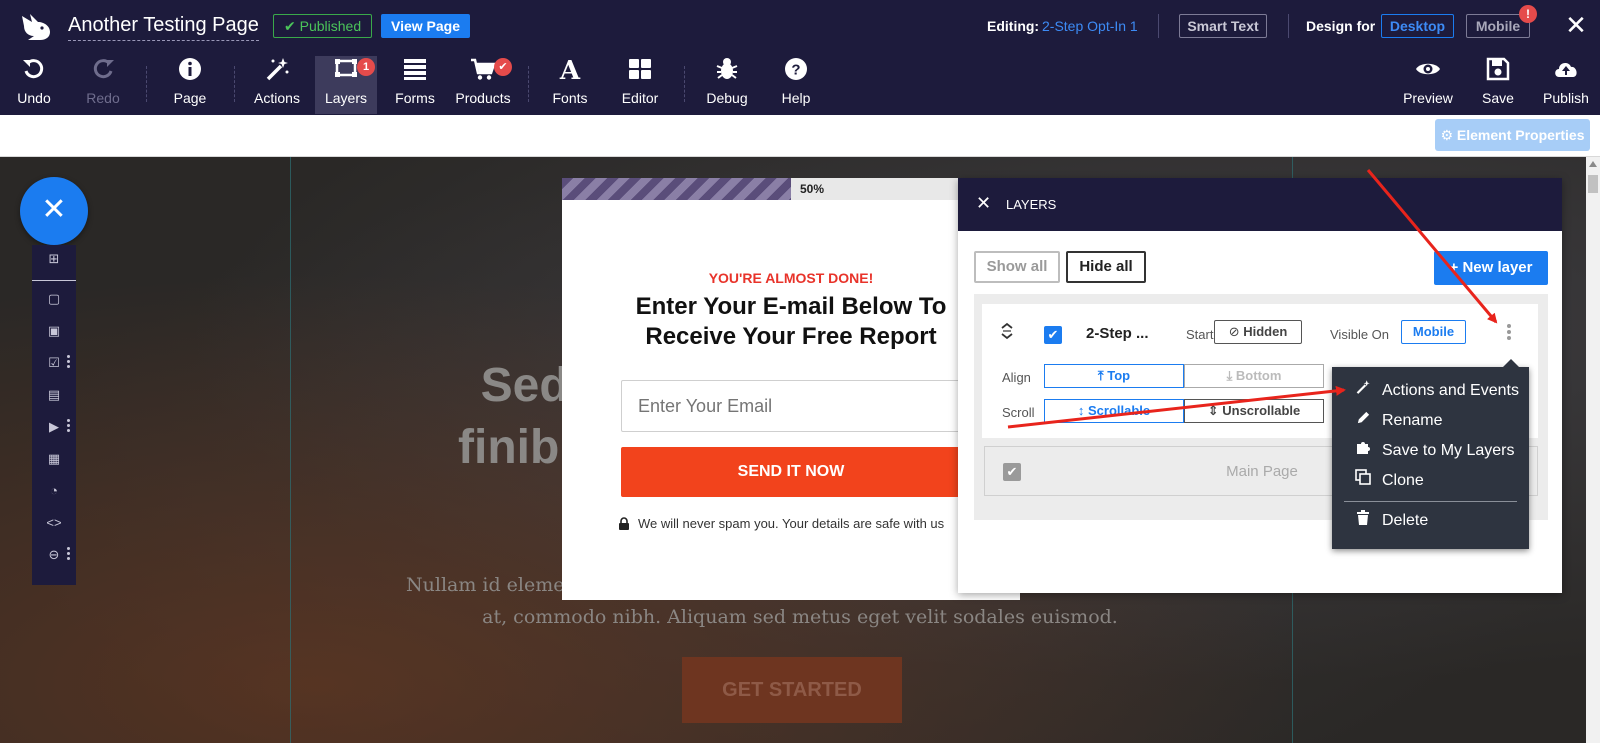 The height and width of the screenshot is (743, 1600). I want to click on preview-button: Preview, so click(1428, 85).